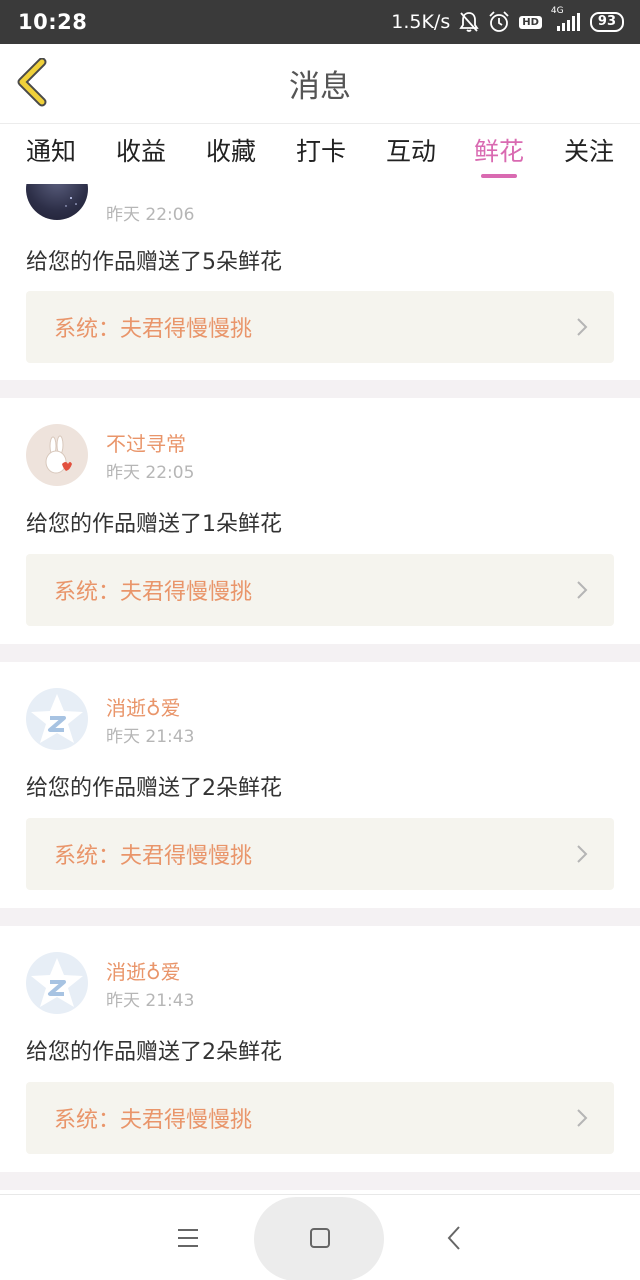  I want to click on home-button, so click(320, 1237).